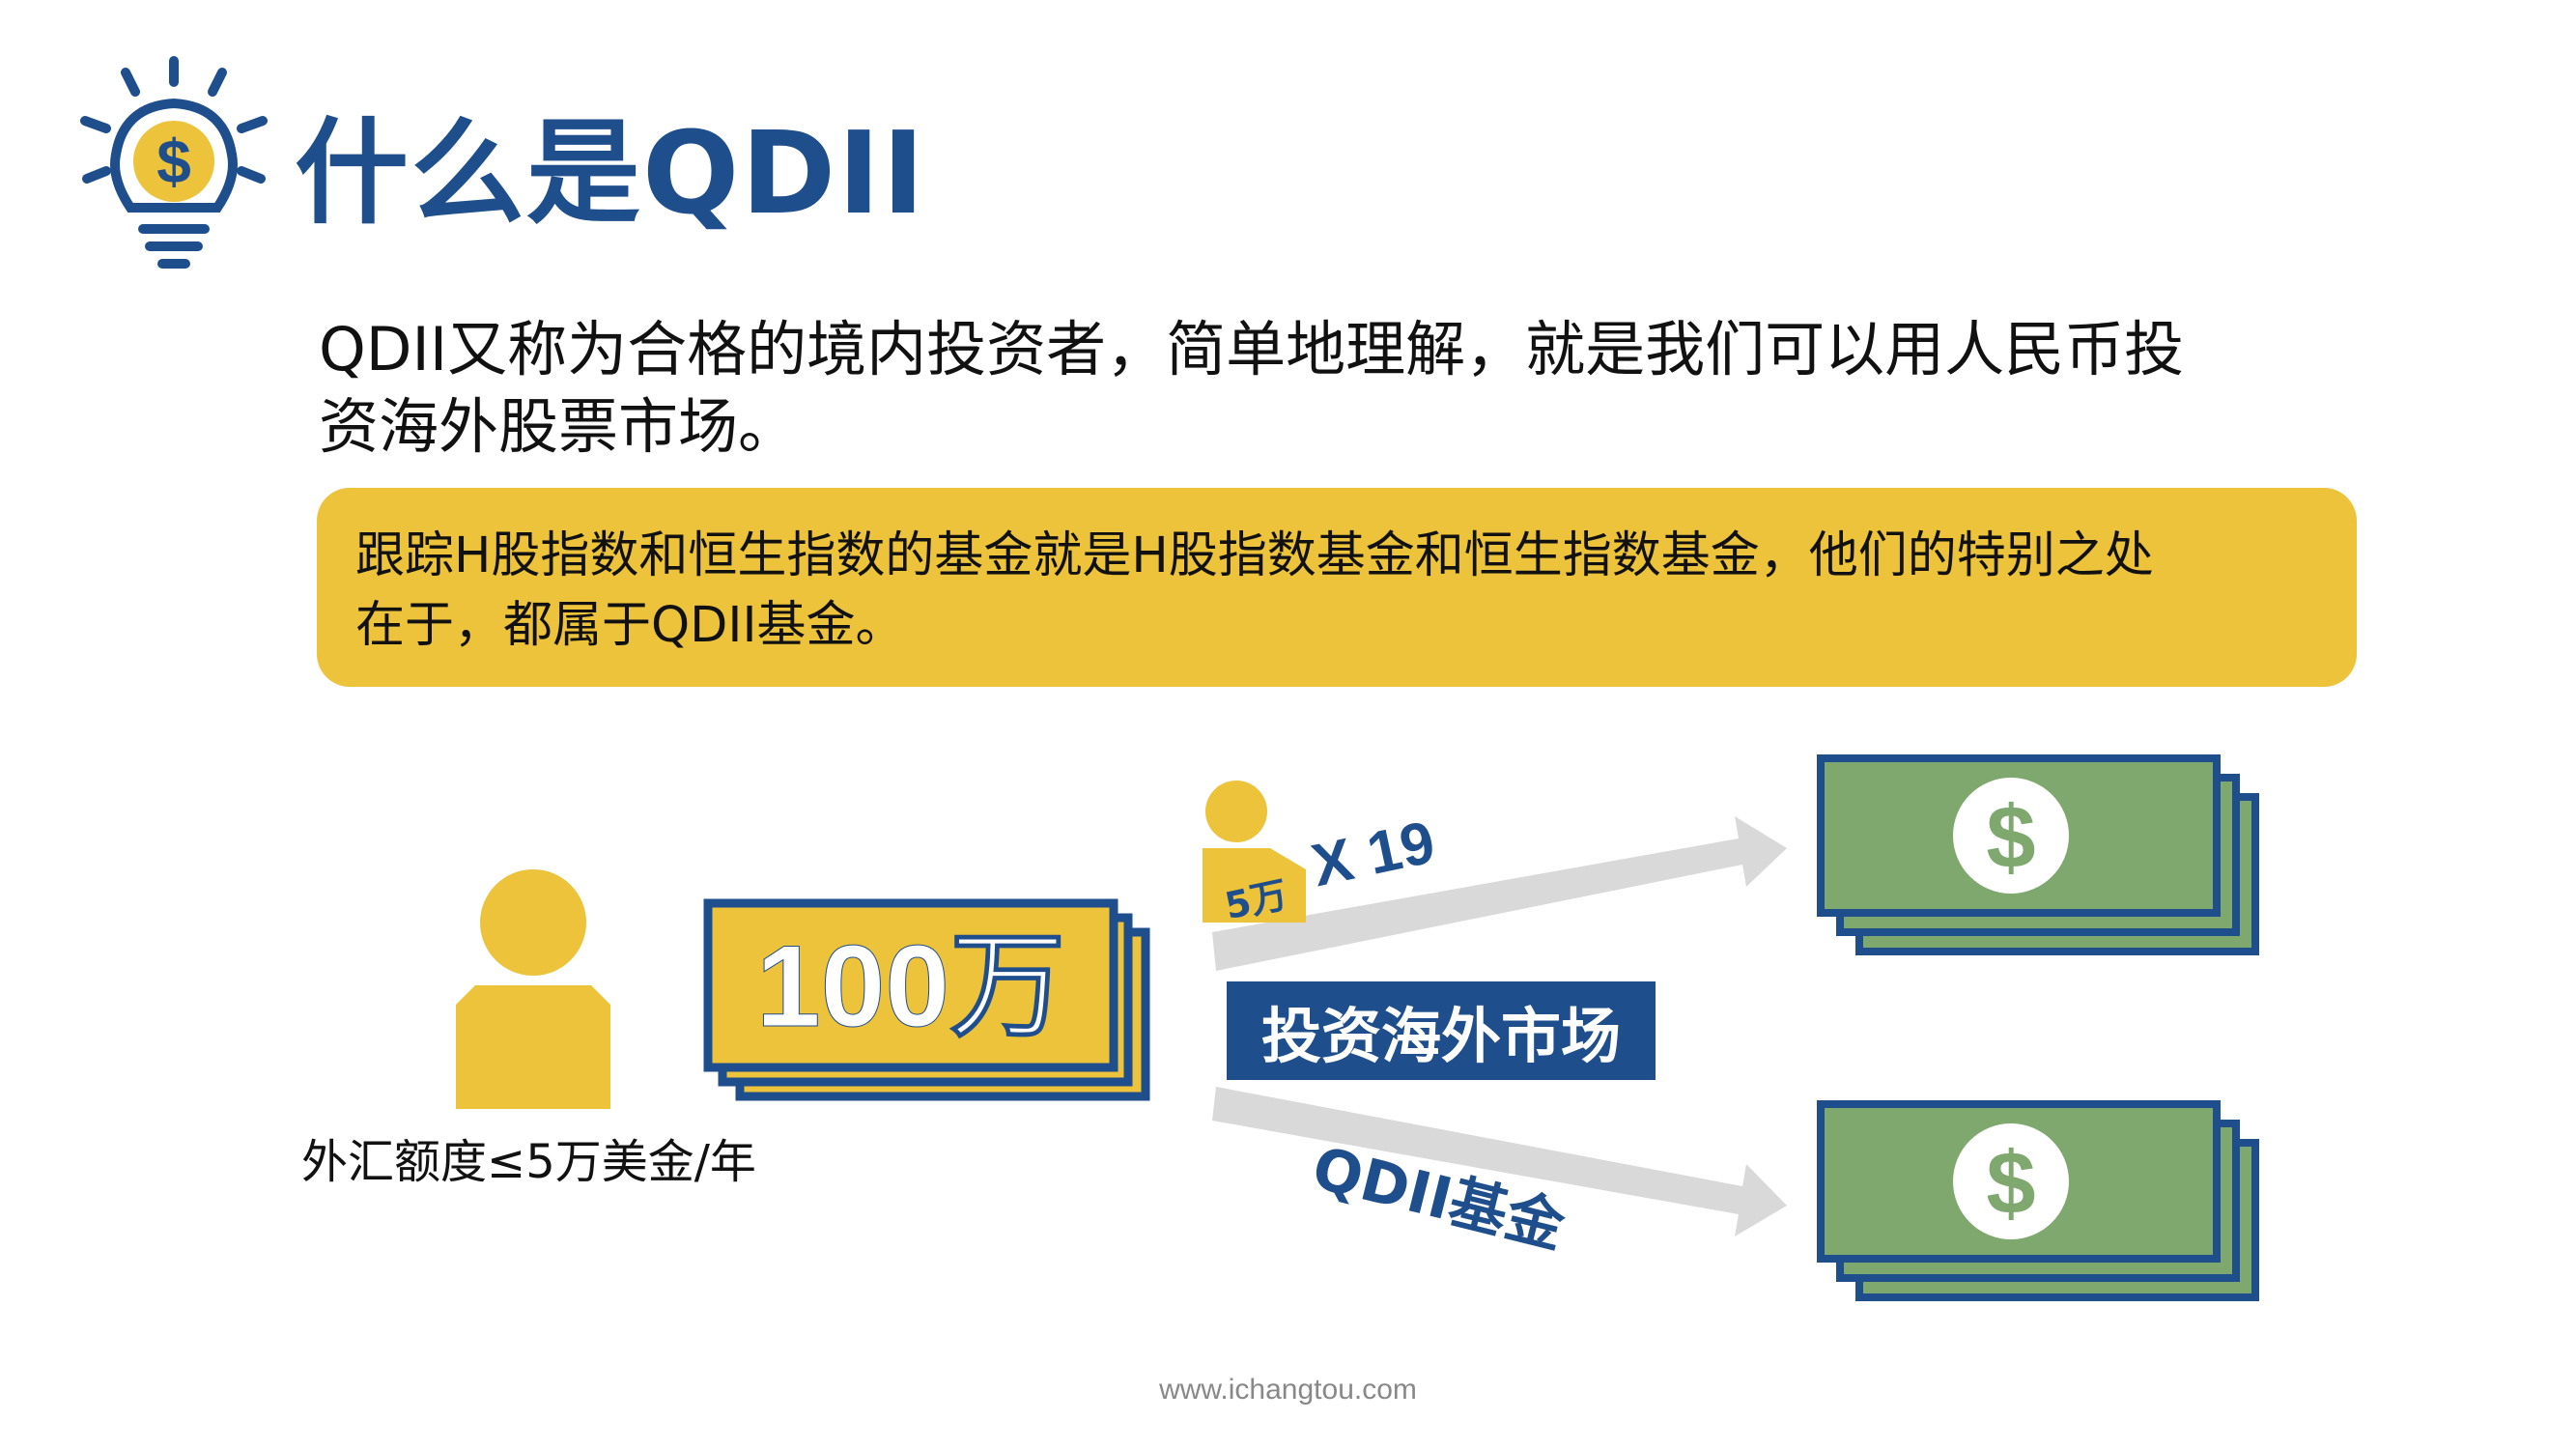  Describe the element at coordinates (2038, 854) in the screenshot. I see `dollar-bill-stack-top` at that location.